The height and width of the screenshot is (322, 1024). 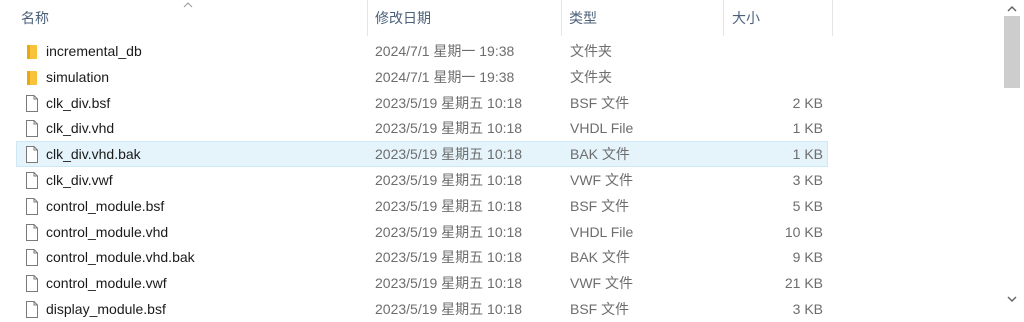 I want to click on file-size: 10 KB, so click(x=803, y=232).